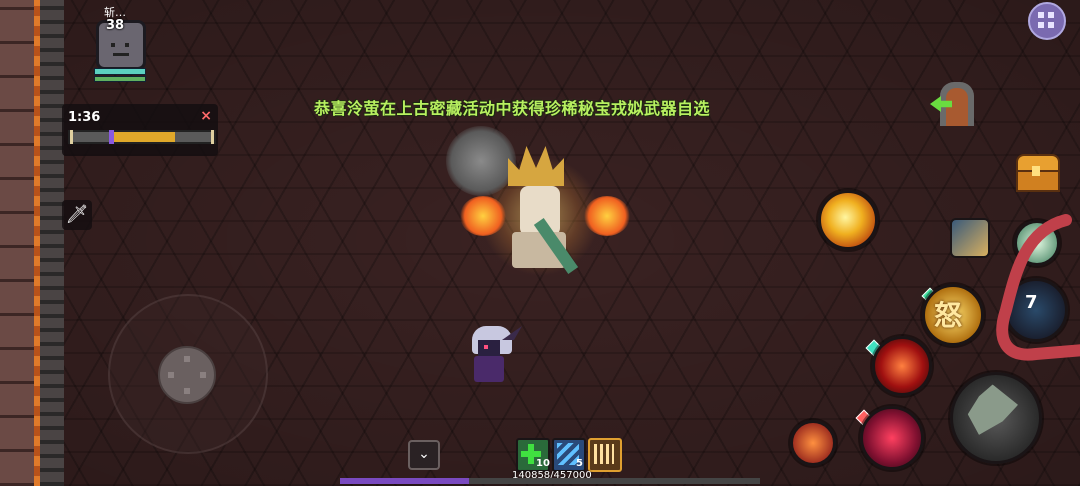  What do you see at coordinates (77, 215) in the screenshot?
I see `sword-icon: 🗡` at bounding box center [77, 215].